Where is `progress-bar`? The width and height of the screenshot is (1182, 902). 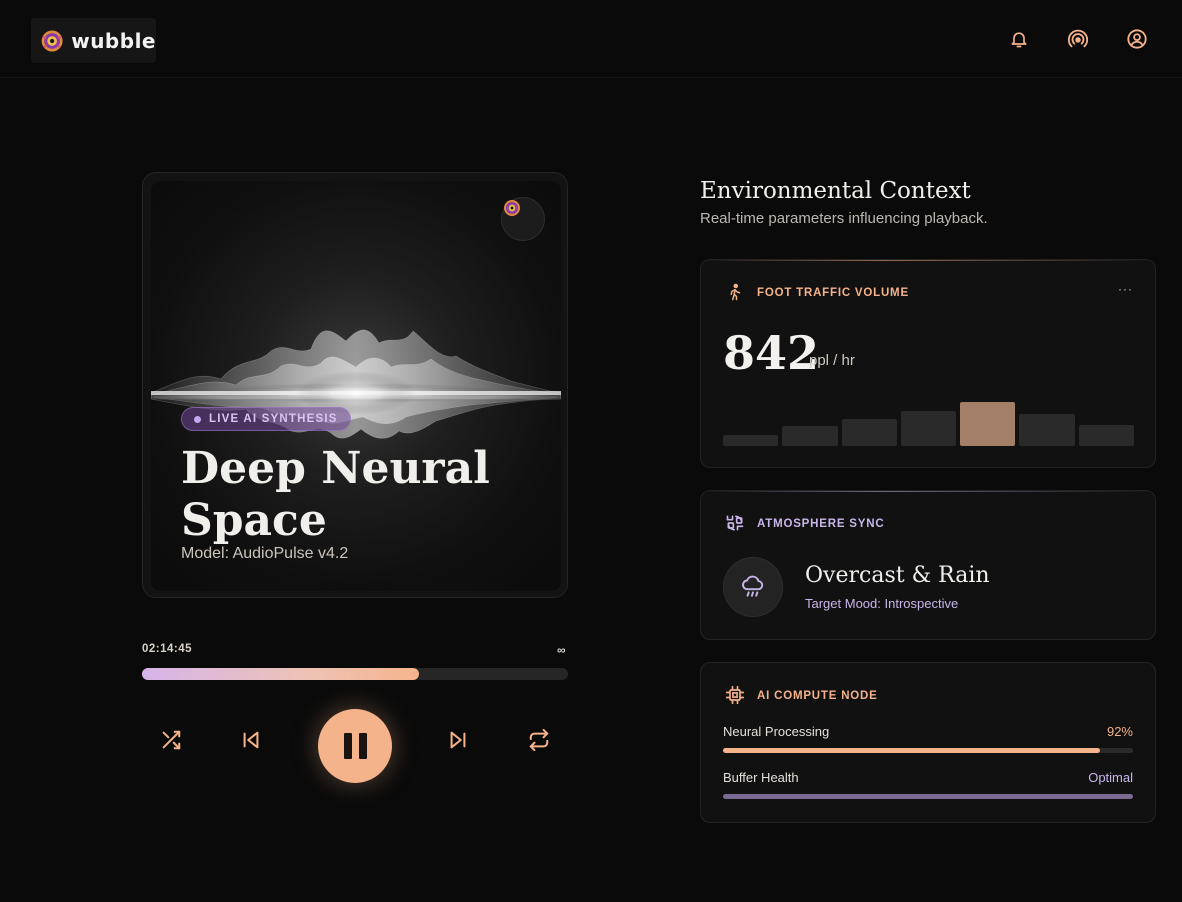
progress-bar is located at coordinates (355, 674).